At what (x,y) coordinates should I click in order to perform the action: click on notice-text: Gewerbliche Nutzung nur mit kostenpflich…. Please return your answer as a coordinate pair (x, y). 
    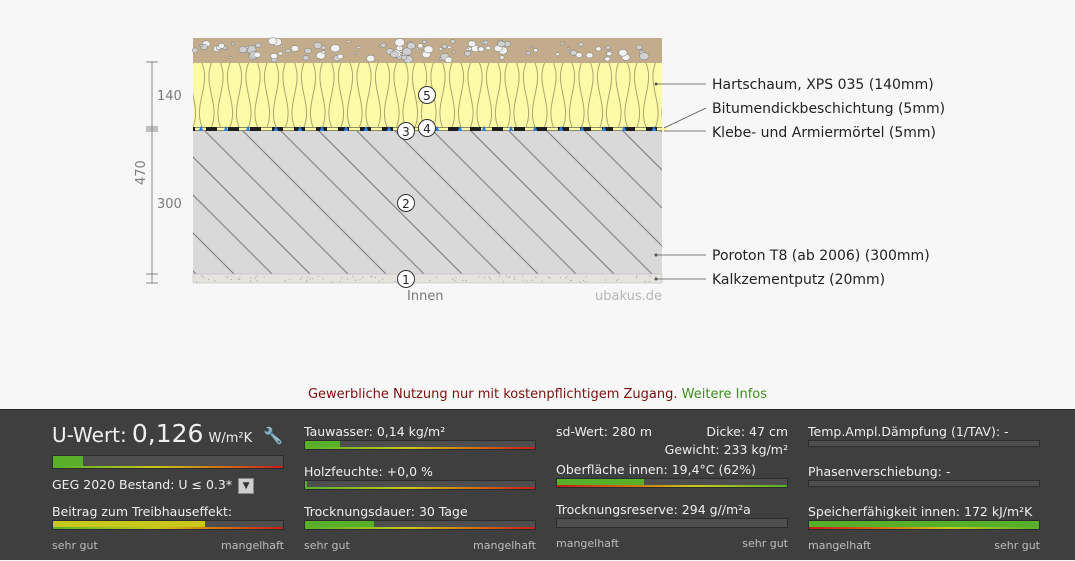
    Looking at the image, I should click on (492, 394).